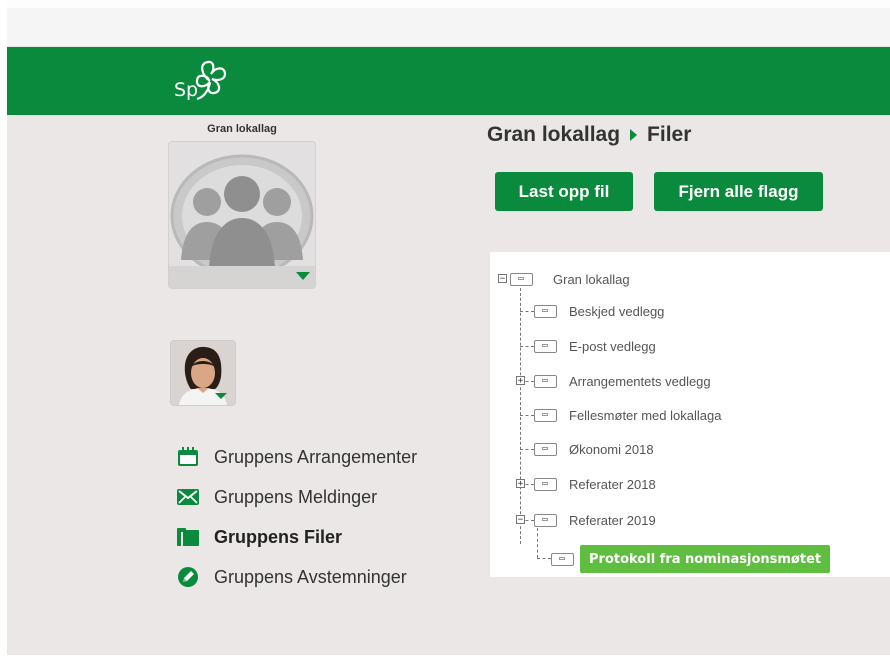  I want to click on user-photo, so click(203, 373).